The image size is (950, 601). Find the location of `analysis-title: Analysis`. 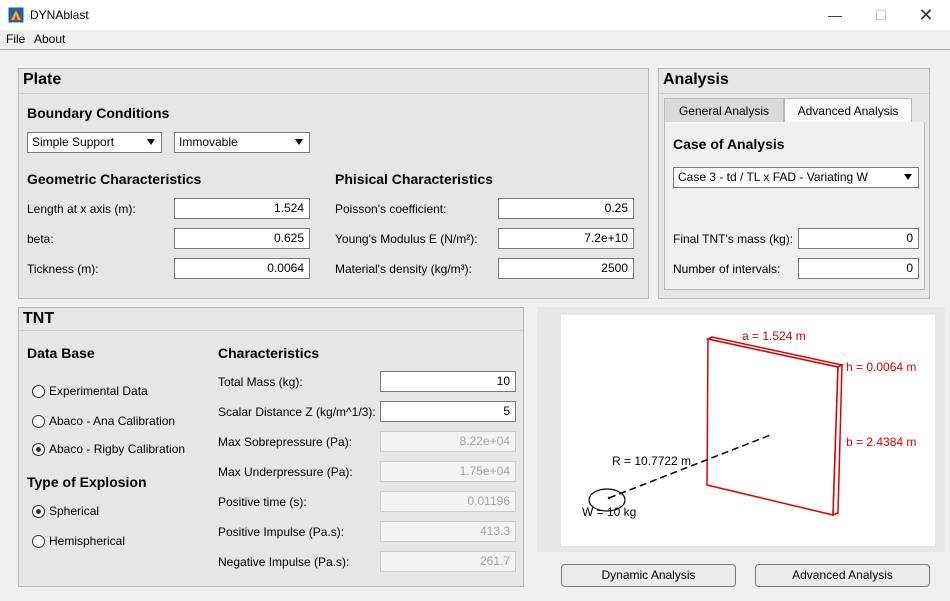

analysis-title: Analysis is located at coordinates (696, 79).